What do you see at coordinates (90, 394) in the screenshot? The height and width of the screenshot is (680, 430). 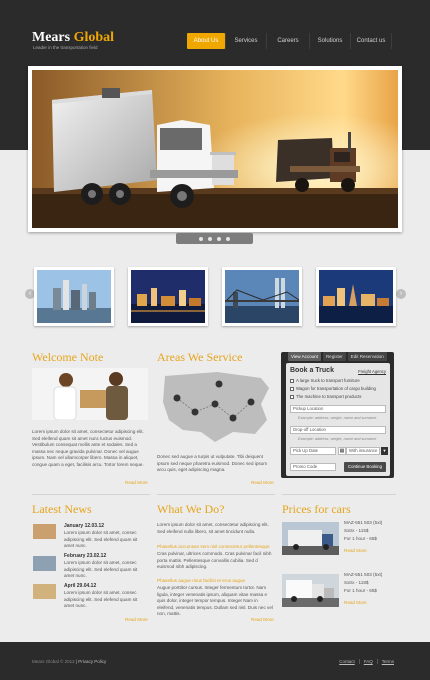 I see `welcome-image-delivery` at bounding box center [90, 394].